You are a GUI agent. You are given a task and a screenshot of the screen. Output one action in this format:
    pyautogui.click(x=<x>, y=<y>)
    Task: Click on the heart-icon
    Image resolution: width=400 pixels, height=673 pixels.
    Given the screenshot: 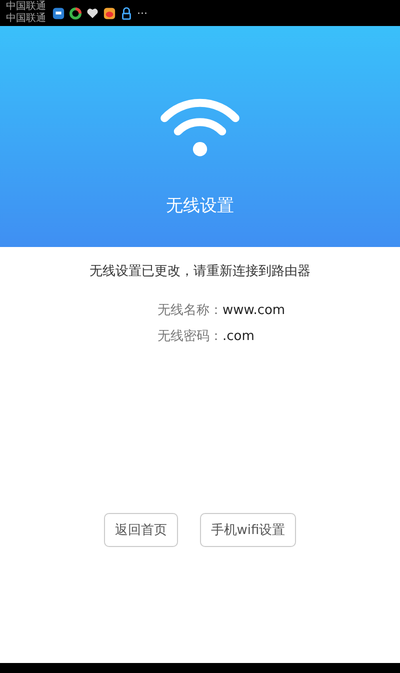 What is the action you would take?
    pyautogui.click(x=92, y=13)
    